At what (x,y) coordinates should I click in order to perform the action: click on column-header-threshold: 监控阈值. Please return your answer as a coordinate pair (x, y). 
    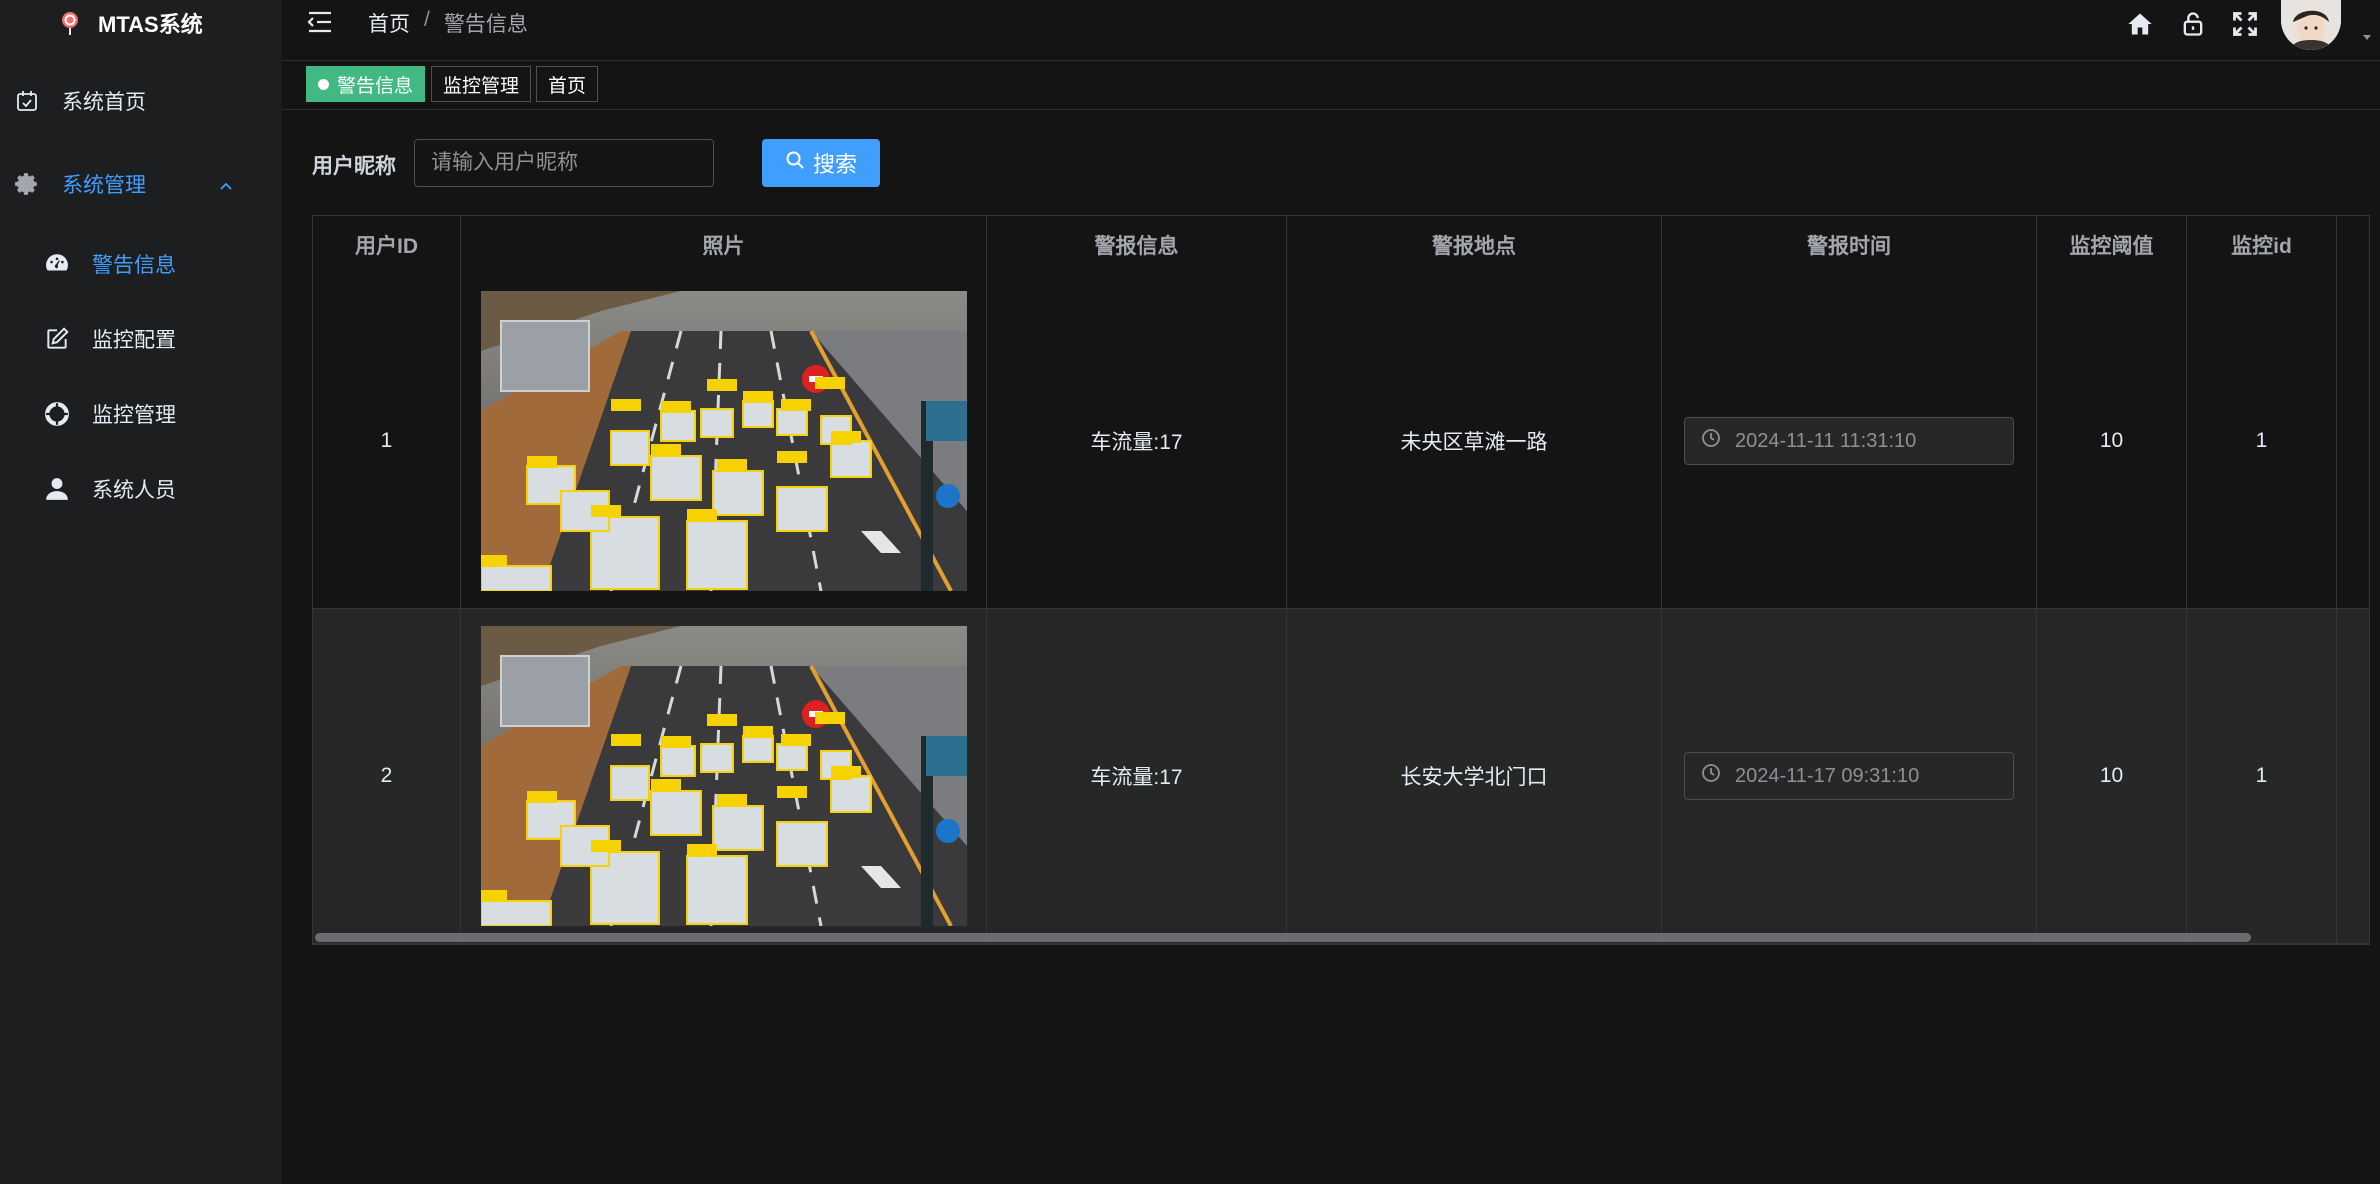
    Looking at the image, I should click on (2112, 245).